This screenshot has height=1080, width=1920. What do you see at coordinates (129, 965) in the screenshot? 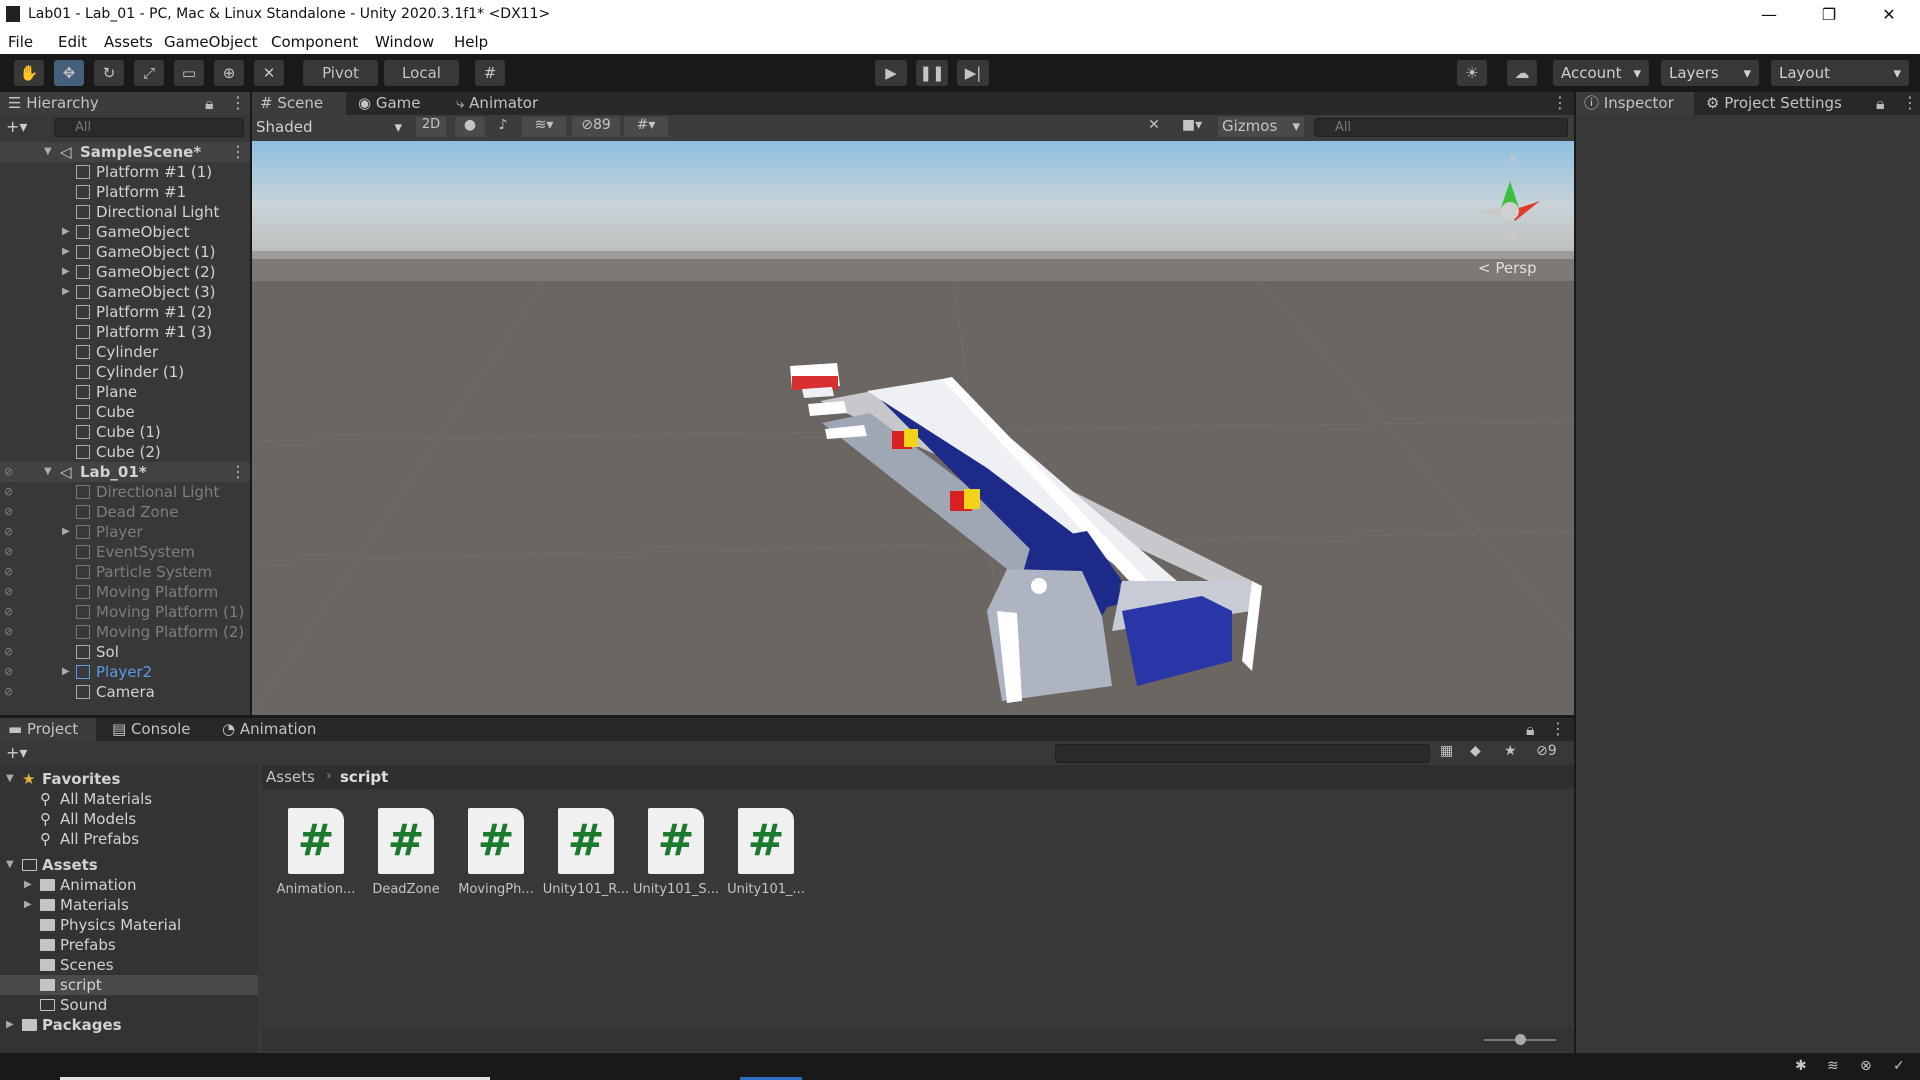
I see `folder-tree-item: Scenes` at bounding box center [129, 965].